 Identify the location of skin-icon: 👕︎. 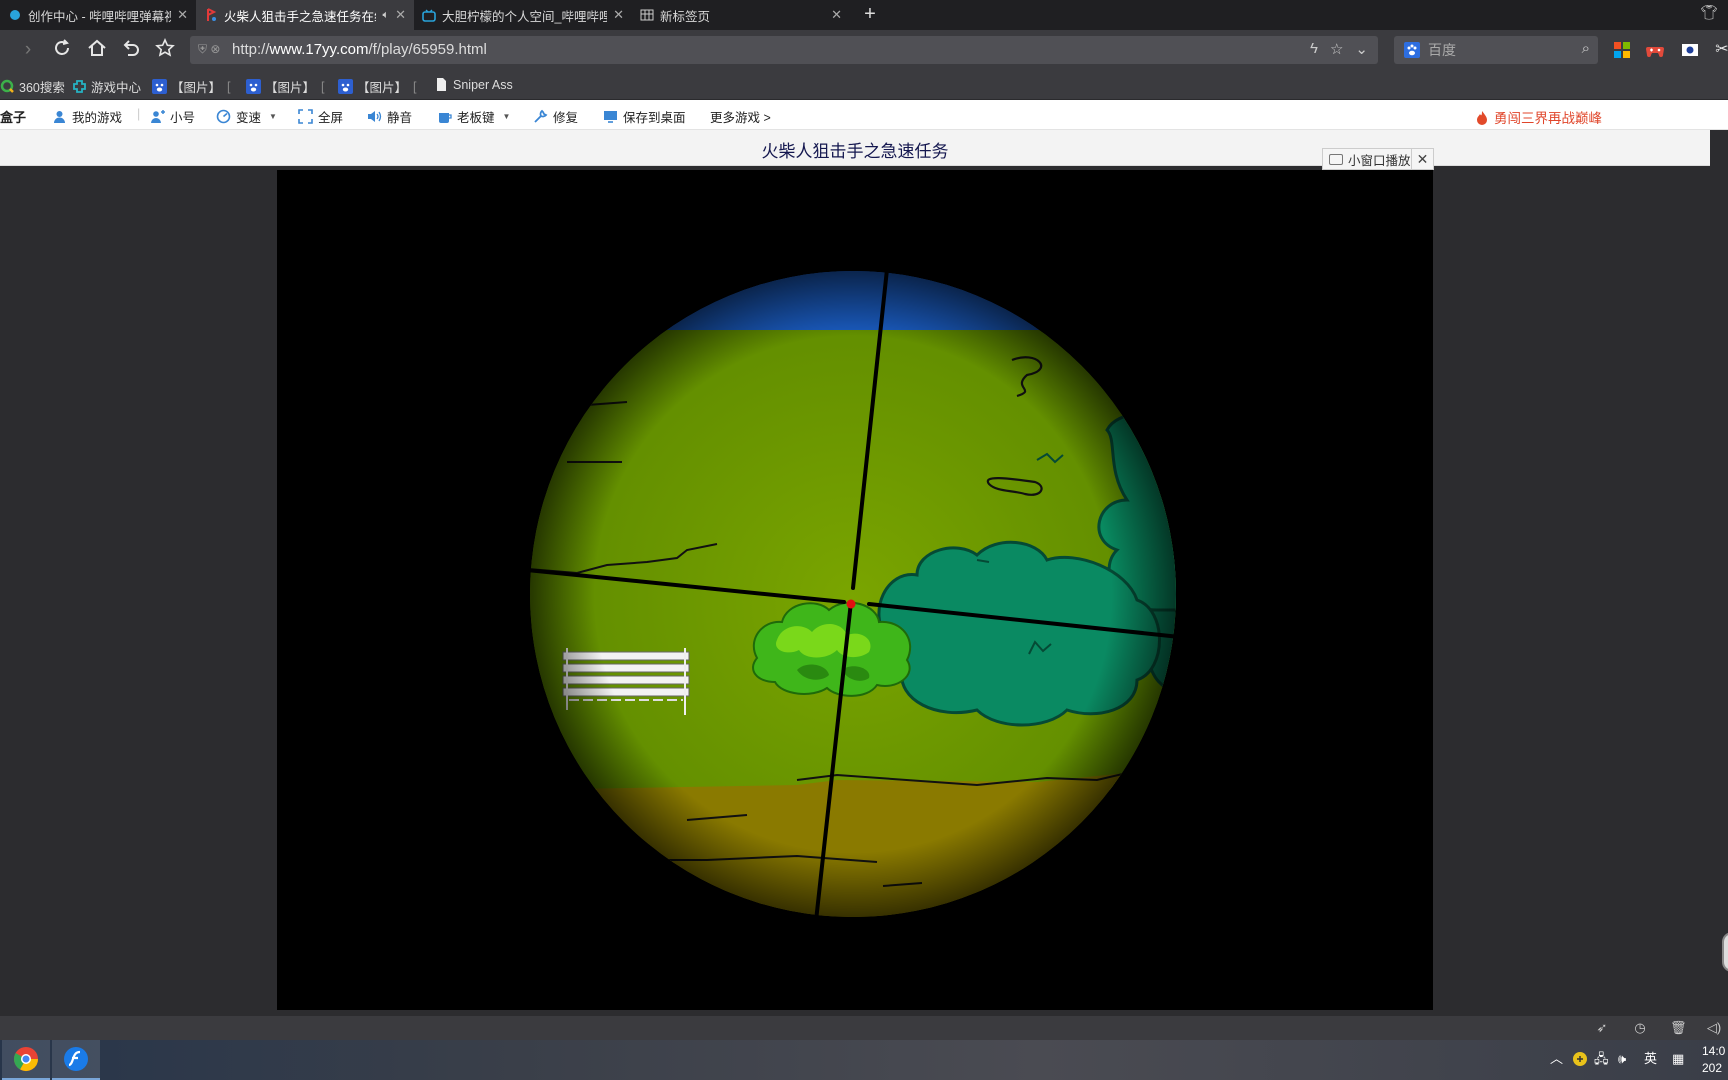
(1709, 12).